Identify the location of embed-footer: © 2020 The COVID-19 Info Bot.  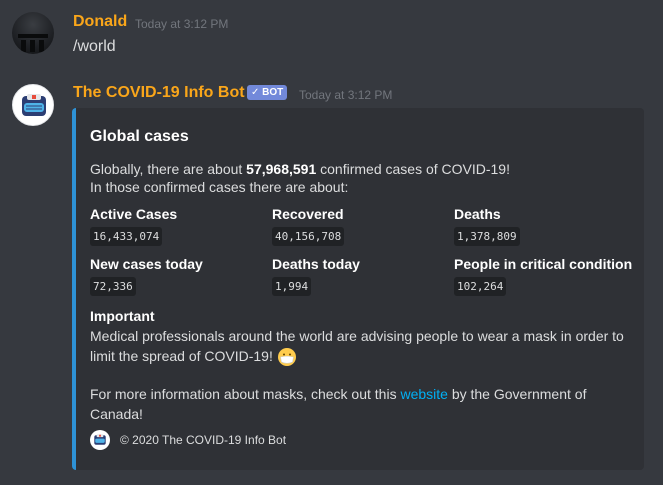
(188, 440).